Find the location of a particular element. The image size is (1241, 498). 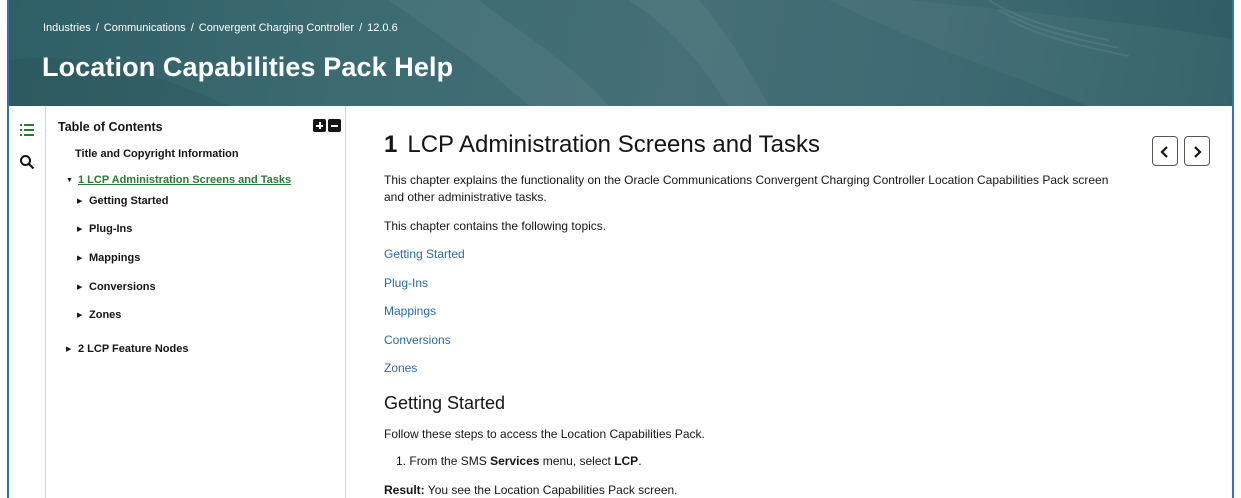

toc-item-mappings: ▶ Mappings is located at coordinates (108, 258).